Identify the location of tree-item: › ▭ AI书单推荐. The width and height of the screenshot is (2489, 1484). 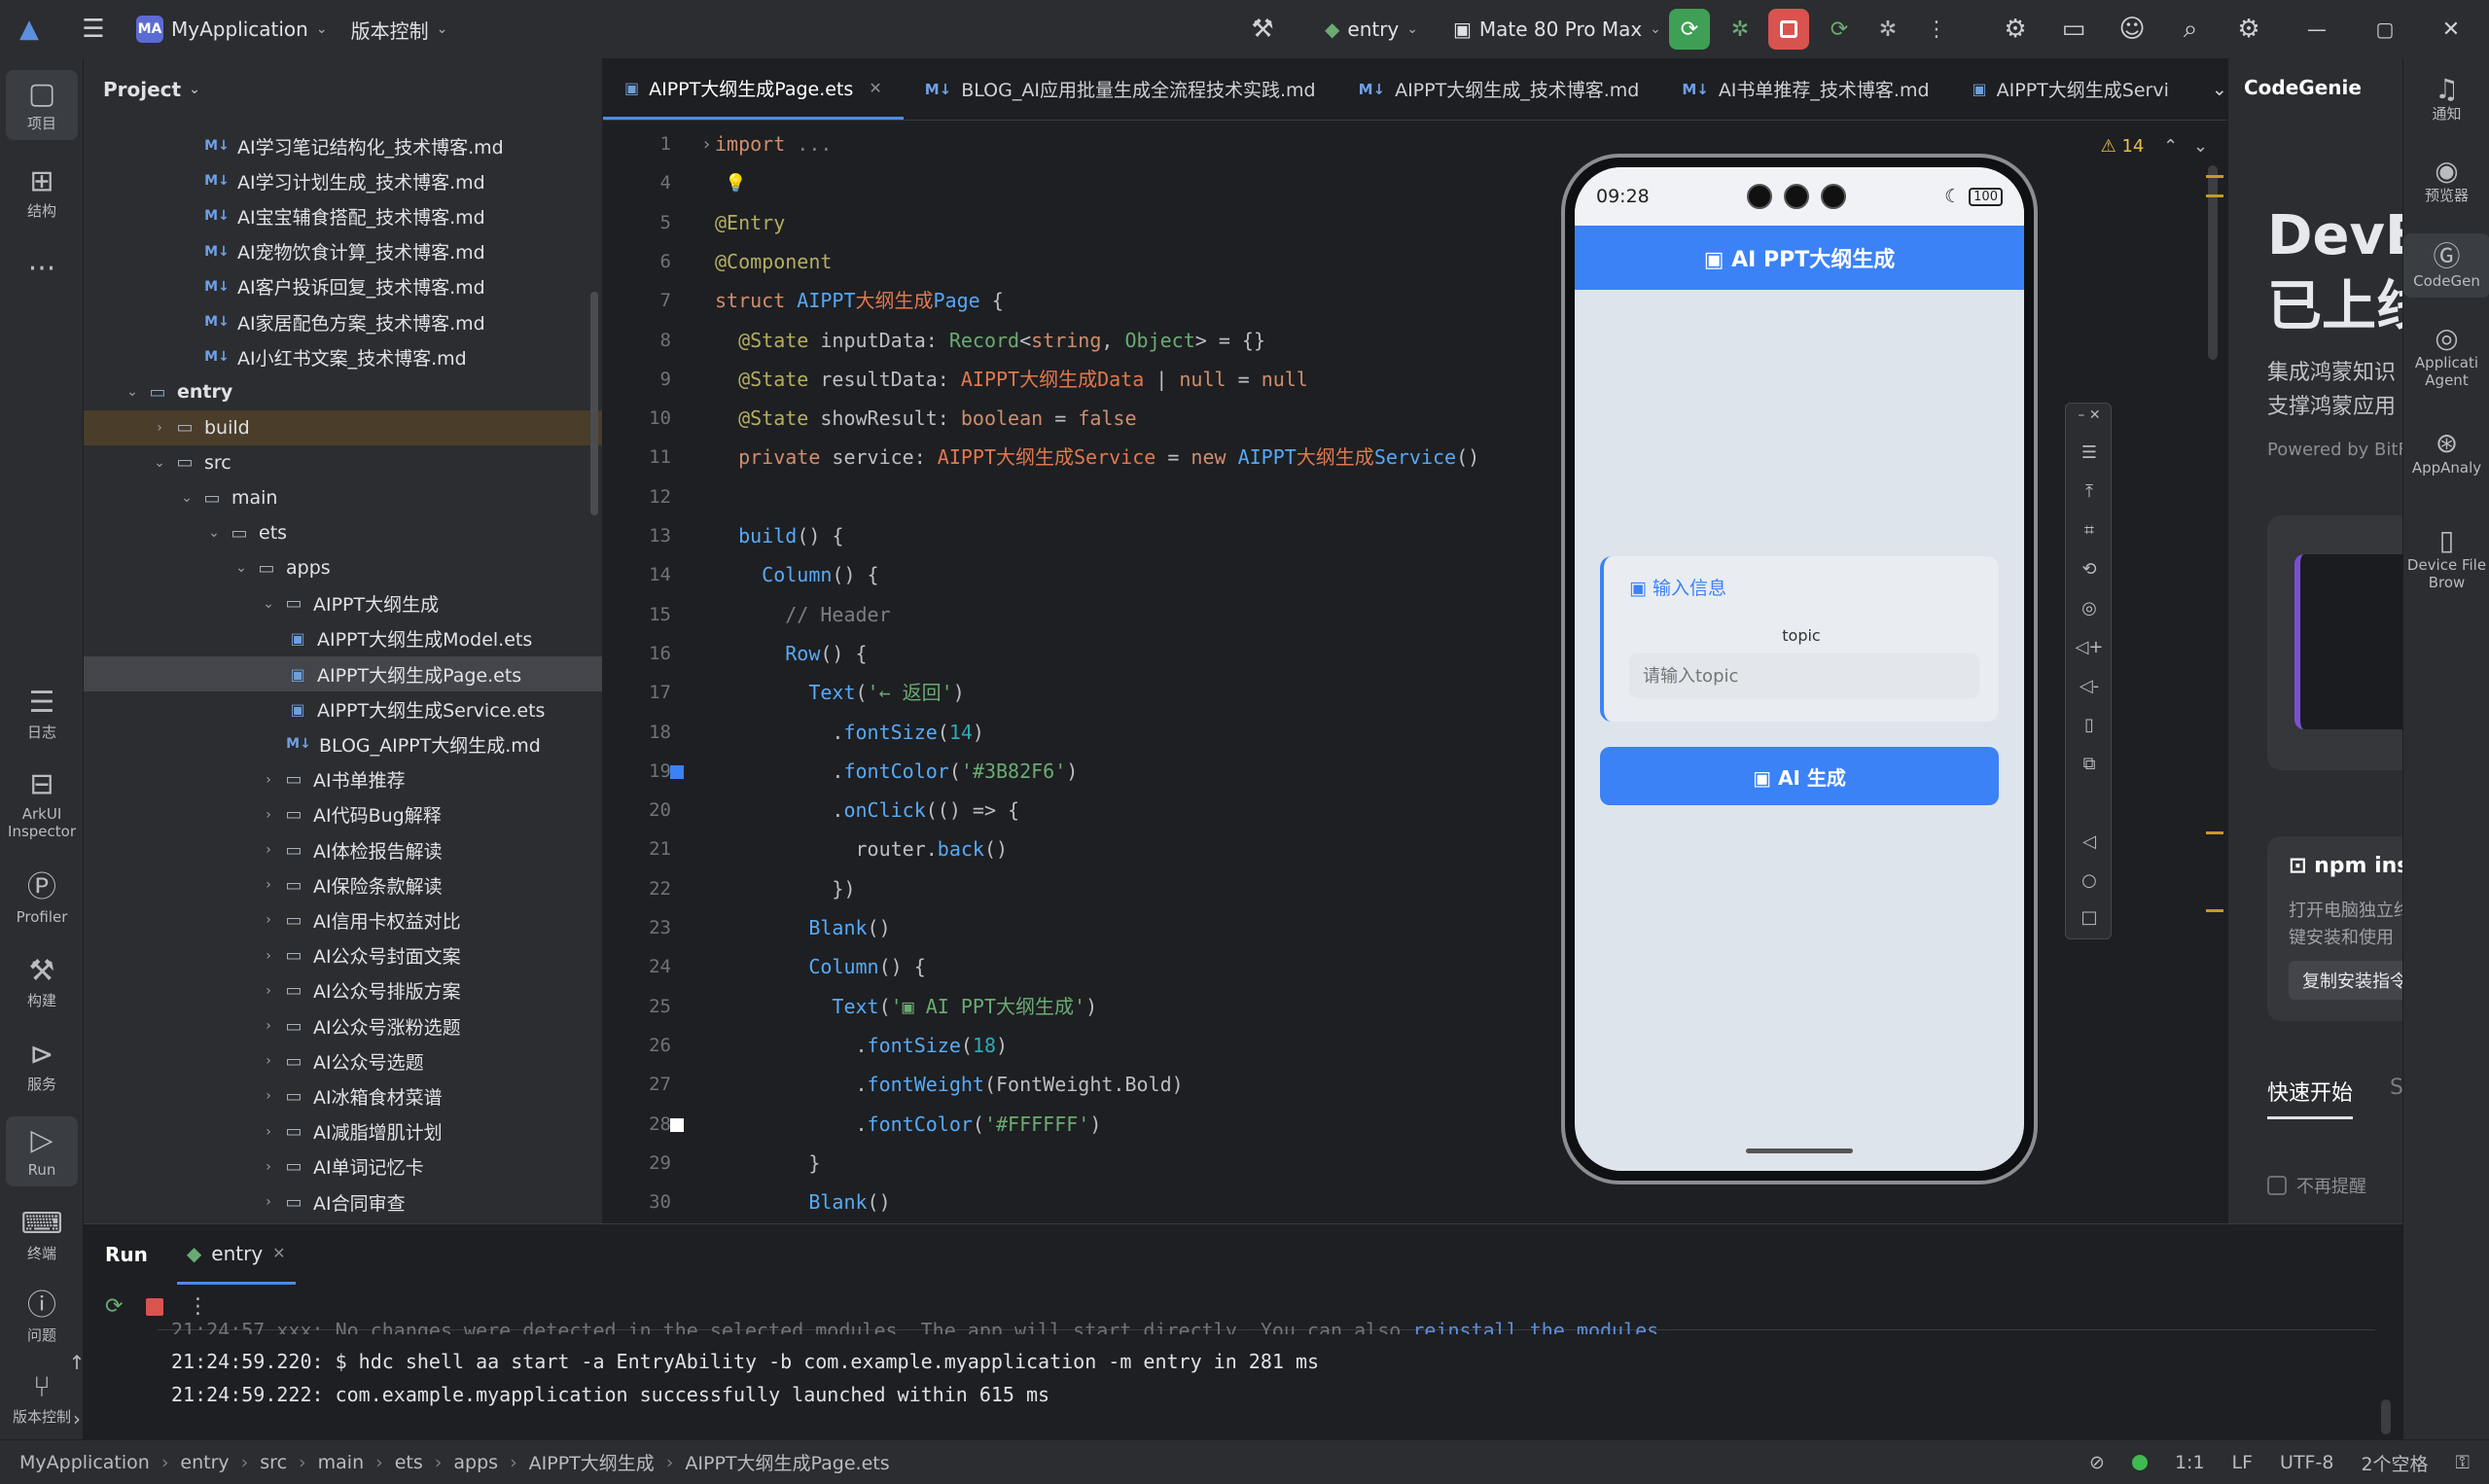
(343, 780).